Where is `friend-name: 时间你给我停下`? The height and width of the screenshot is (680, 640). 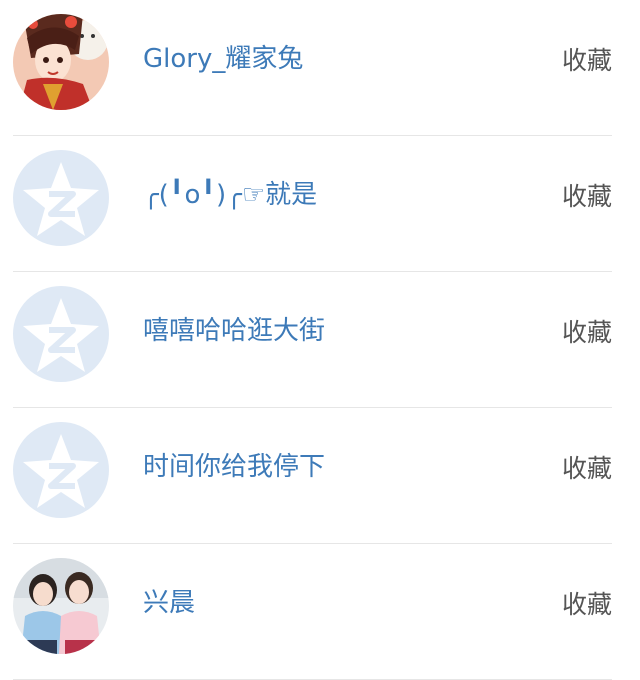
friend-name: 时间你给我停下 is located at coordinates (234, 467).